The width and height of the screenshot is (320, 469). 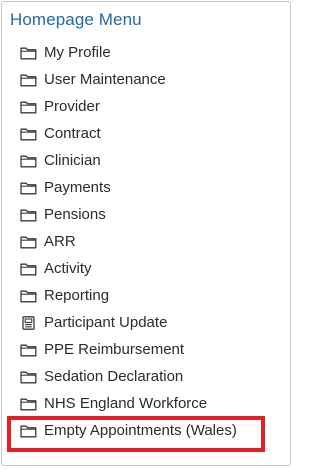 I want to click on menu-item-label: PPE Reimbursement, so click(x=114, y=349).